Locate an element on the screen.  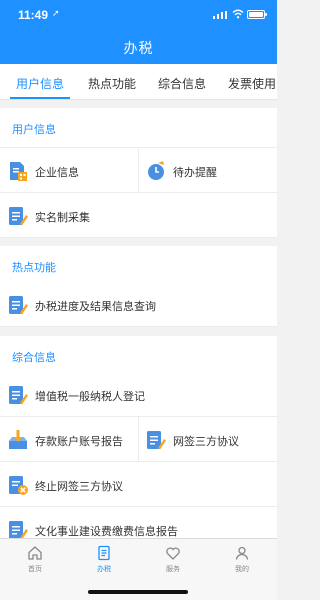
menu-item-cultural-fee-report: 文化事业建设费缴费信息报告 is located at coordinates (138, 522).